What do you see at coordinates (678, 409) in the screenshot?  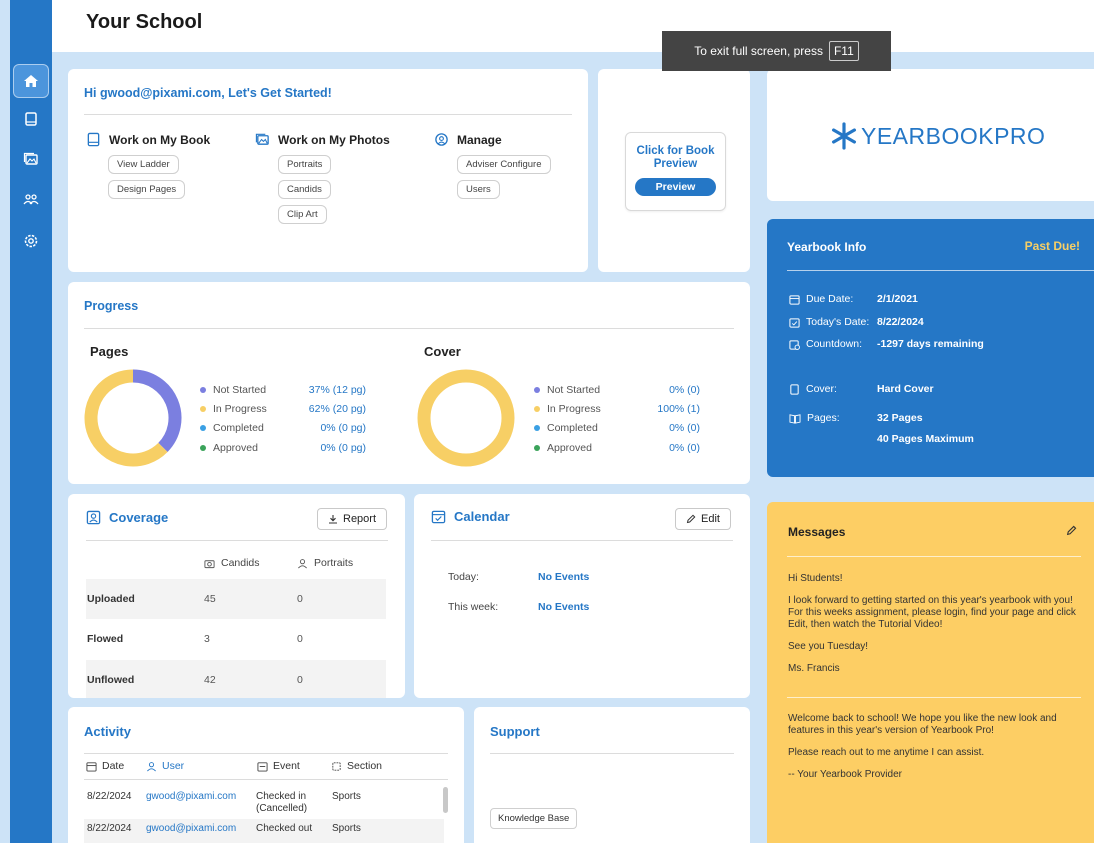 I see `cover-value-in-progress: 100% (1)` at bounding box center [678, 409].